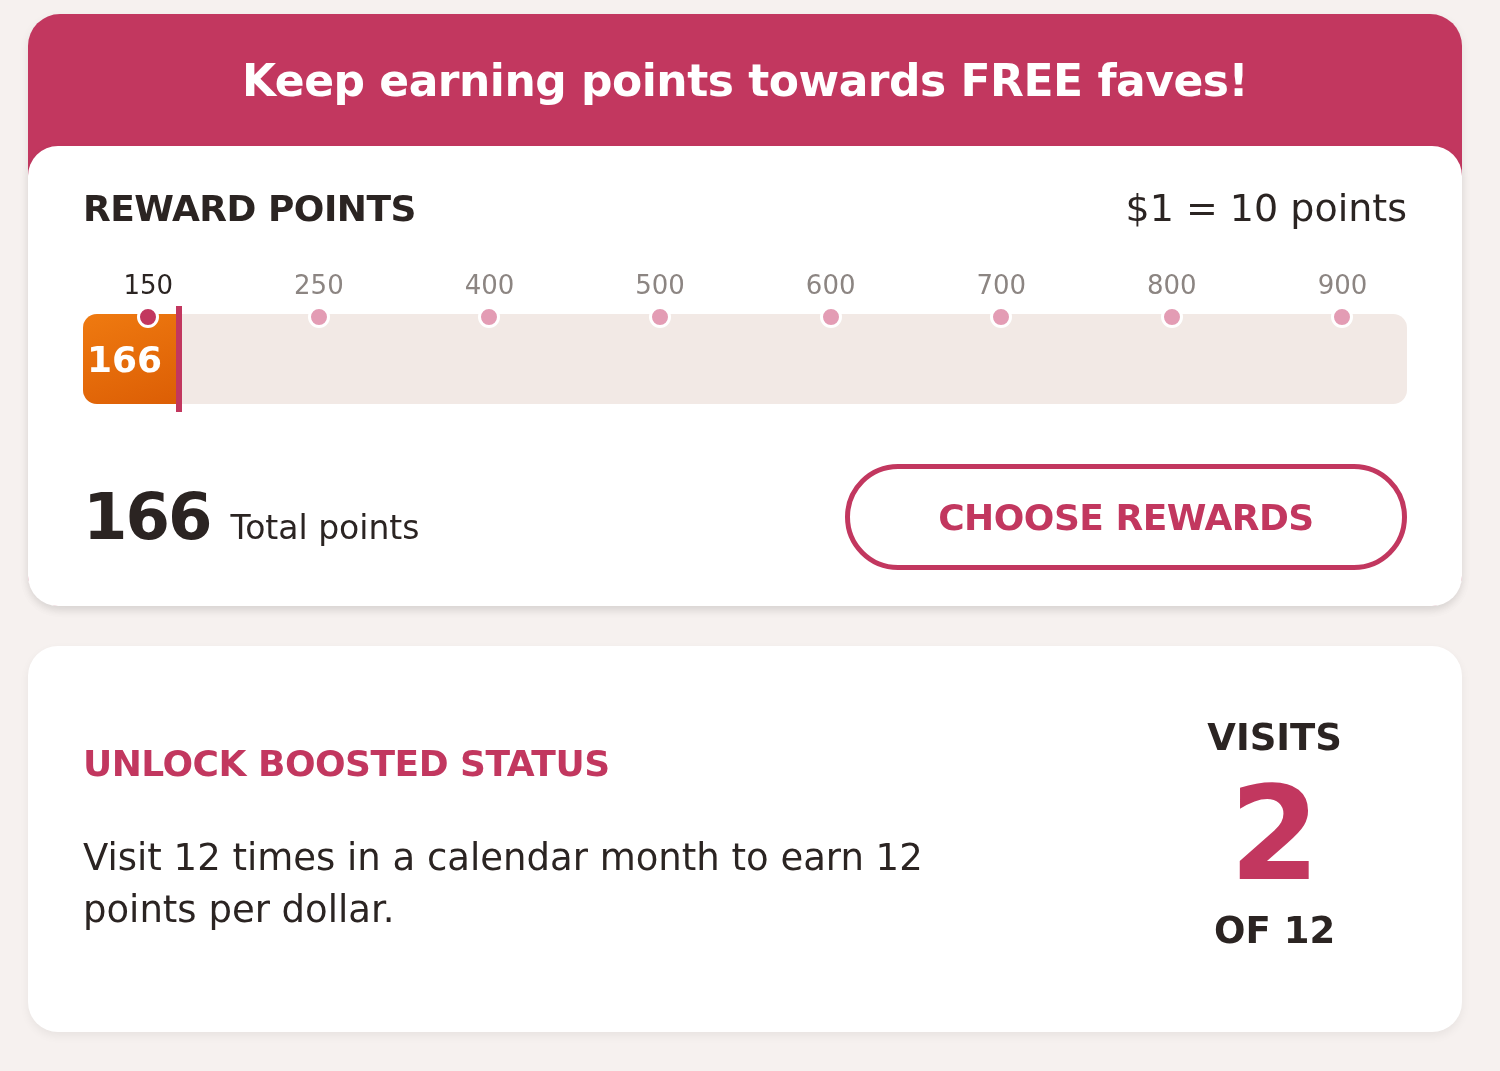 This screenshot has width=1500, height=1071. I want to click on total-points-value: 166, so click(147, 517).